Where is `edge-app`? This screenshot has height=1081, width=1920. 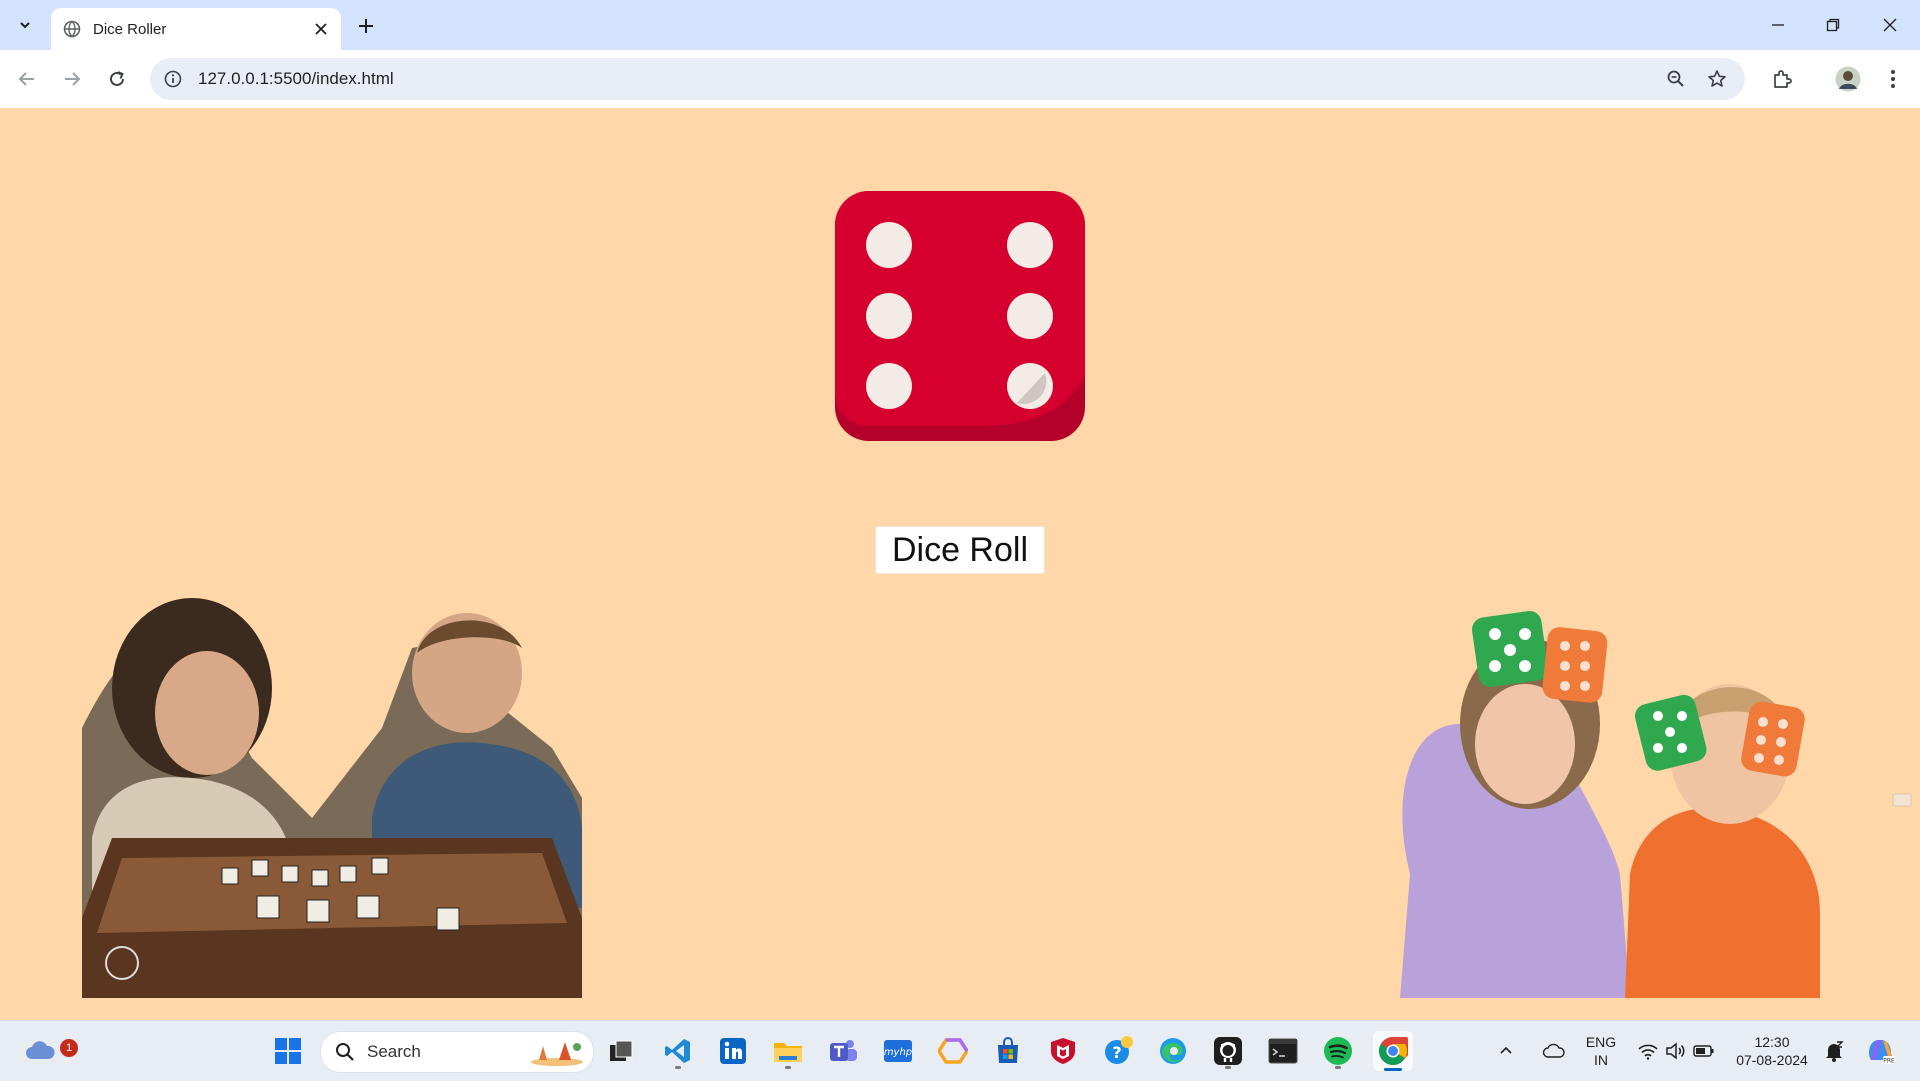
edge-app is located at coordinates (1173, 1051).